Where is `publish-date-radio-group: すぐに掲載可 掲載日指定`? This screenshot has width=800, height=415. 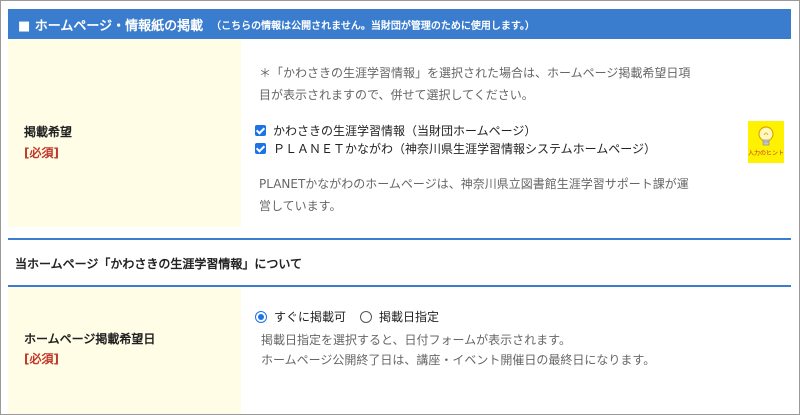
publish-date-radio-group: すぐに掲載可 掲載日指定 is located at coordinates (347, 316).